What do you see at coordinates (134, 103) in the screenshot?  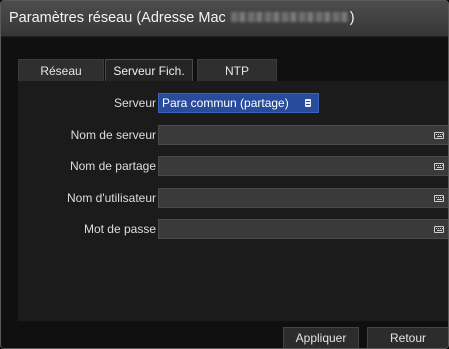 I see `server-label: Serveur` at bounding box center [134, 103].